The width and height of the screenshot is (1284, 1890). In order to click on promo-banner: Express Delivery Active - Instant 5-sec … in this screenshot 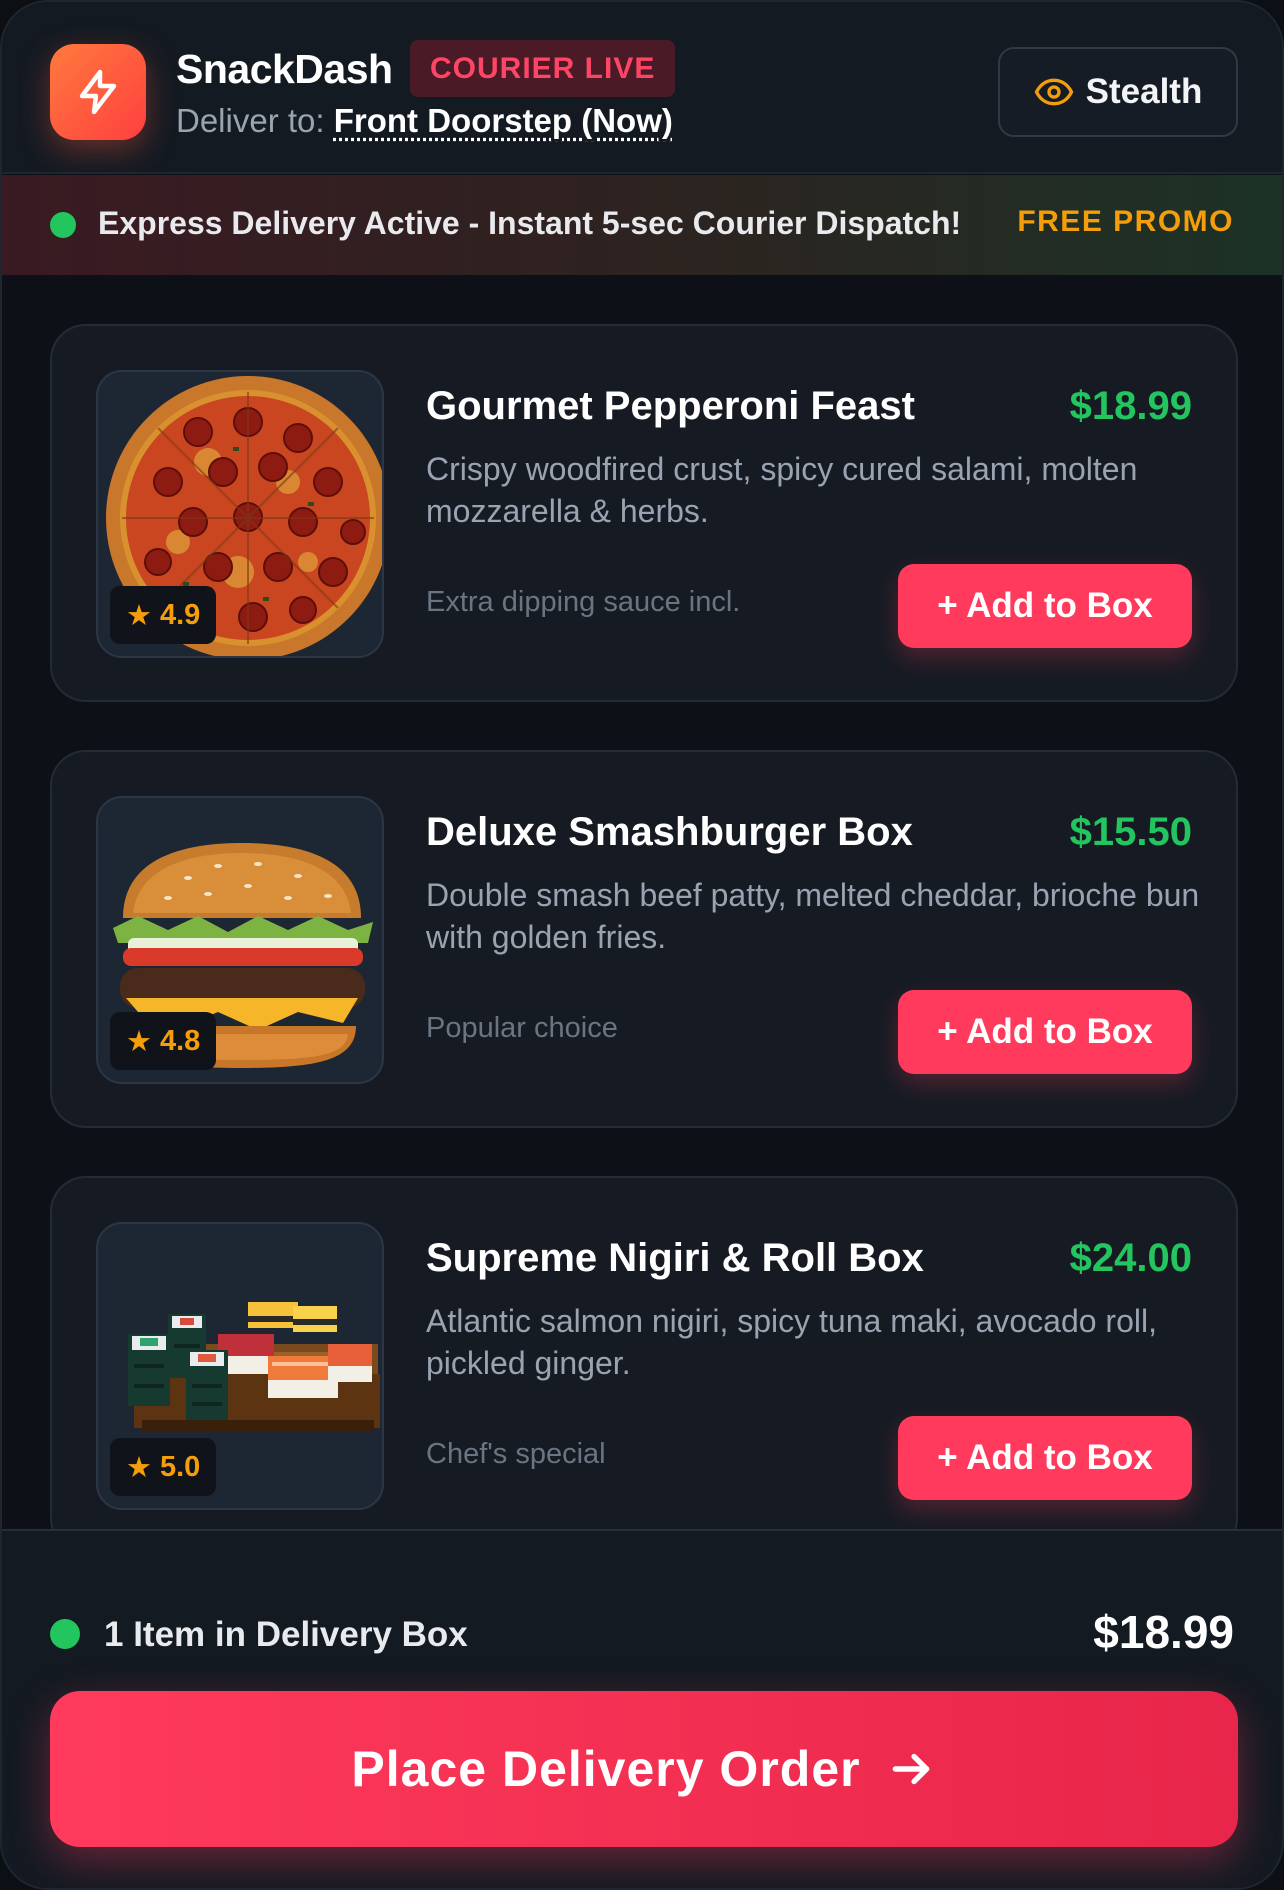, I will do `click(642, 225)`.